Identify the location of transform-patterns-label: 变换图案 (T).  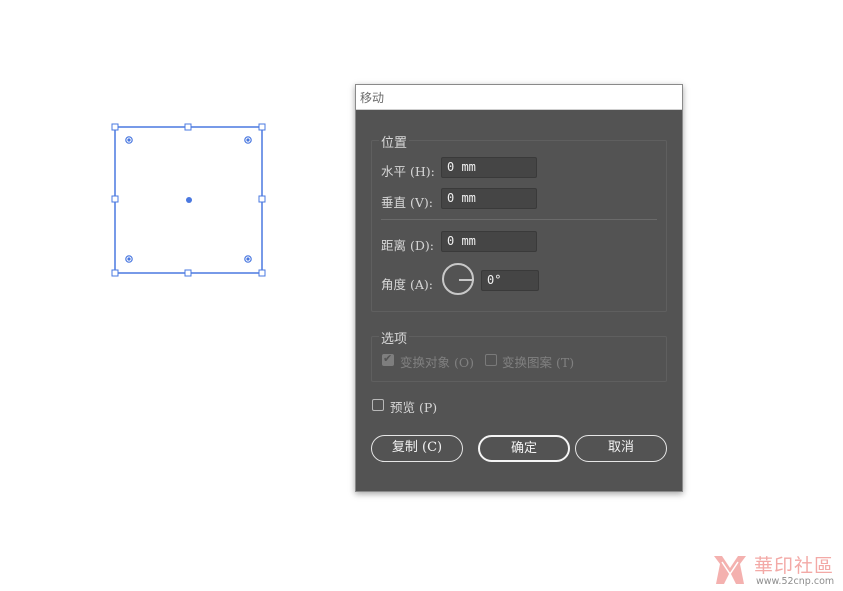
(538, 362).